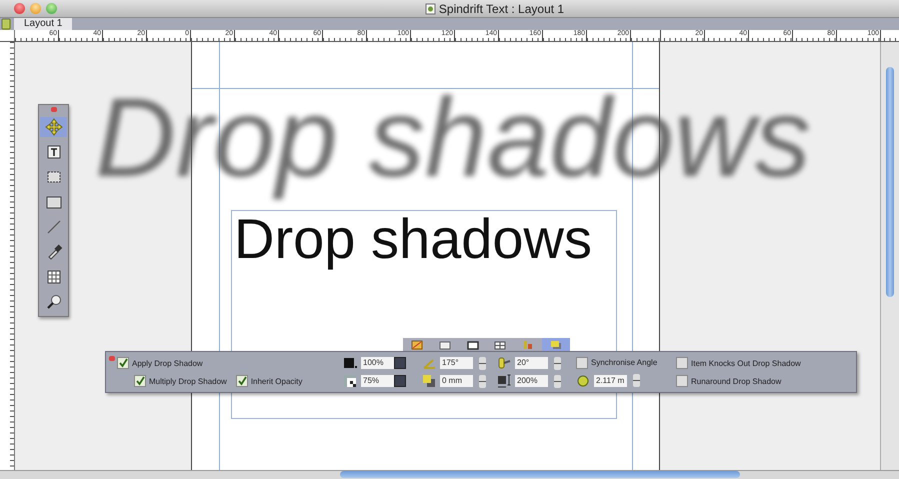  Describe the element at coordinates (350, 381) in the screenshot. I see `opacity-icon` at that location.